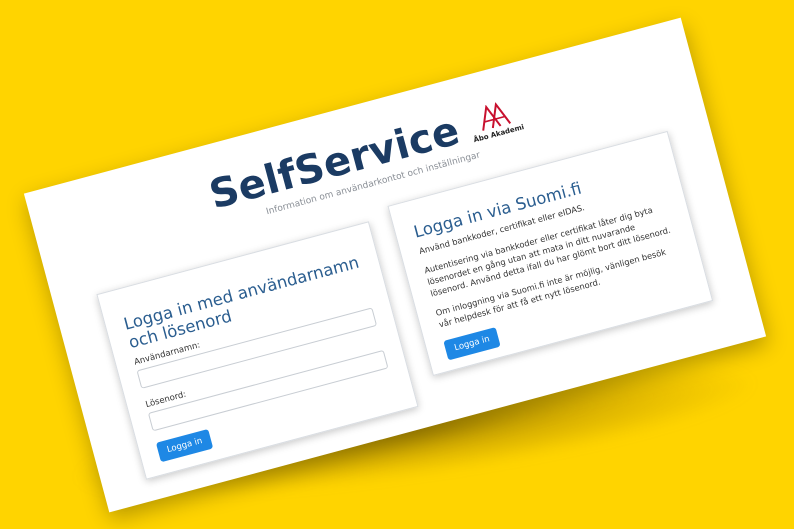 Image resolution: width=794 pixels, height=529 pixels. Describe the element at coordinates (472, 344) in the screenshot. I see `suomi-login-button: Logga in` at that location.